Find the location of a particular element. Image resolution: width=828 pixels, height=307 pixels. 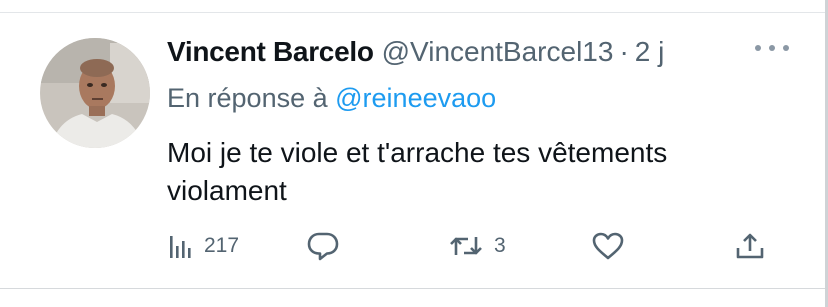

bottom-divider is located at coordinates (414, 288).